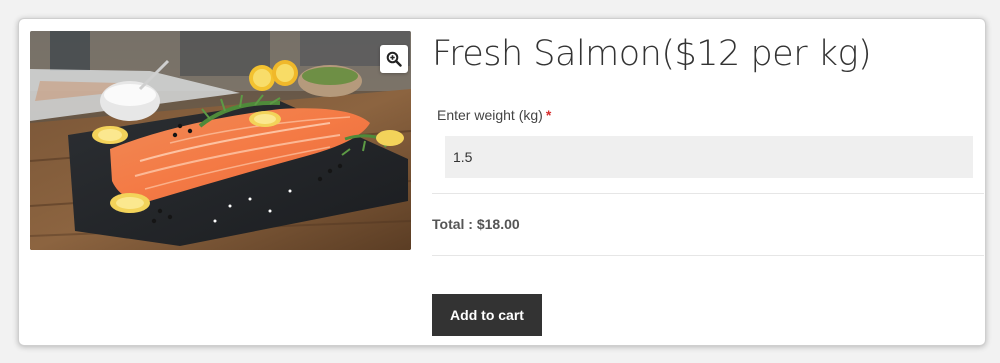  Describe the element at coordinates (652, 54) in the screenshot. I see `product-title: Fresh Salmon($12 per kg)` at that location.